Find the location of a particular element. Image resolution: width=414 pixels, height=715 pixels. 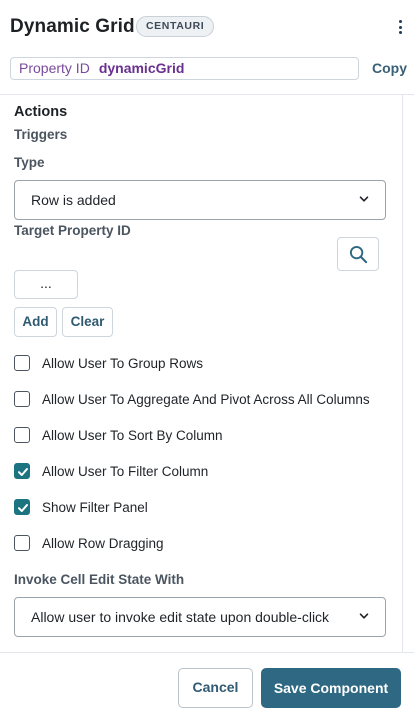

option-label: Allow User To Sort By Column is located at coordinates (132, 435).